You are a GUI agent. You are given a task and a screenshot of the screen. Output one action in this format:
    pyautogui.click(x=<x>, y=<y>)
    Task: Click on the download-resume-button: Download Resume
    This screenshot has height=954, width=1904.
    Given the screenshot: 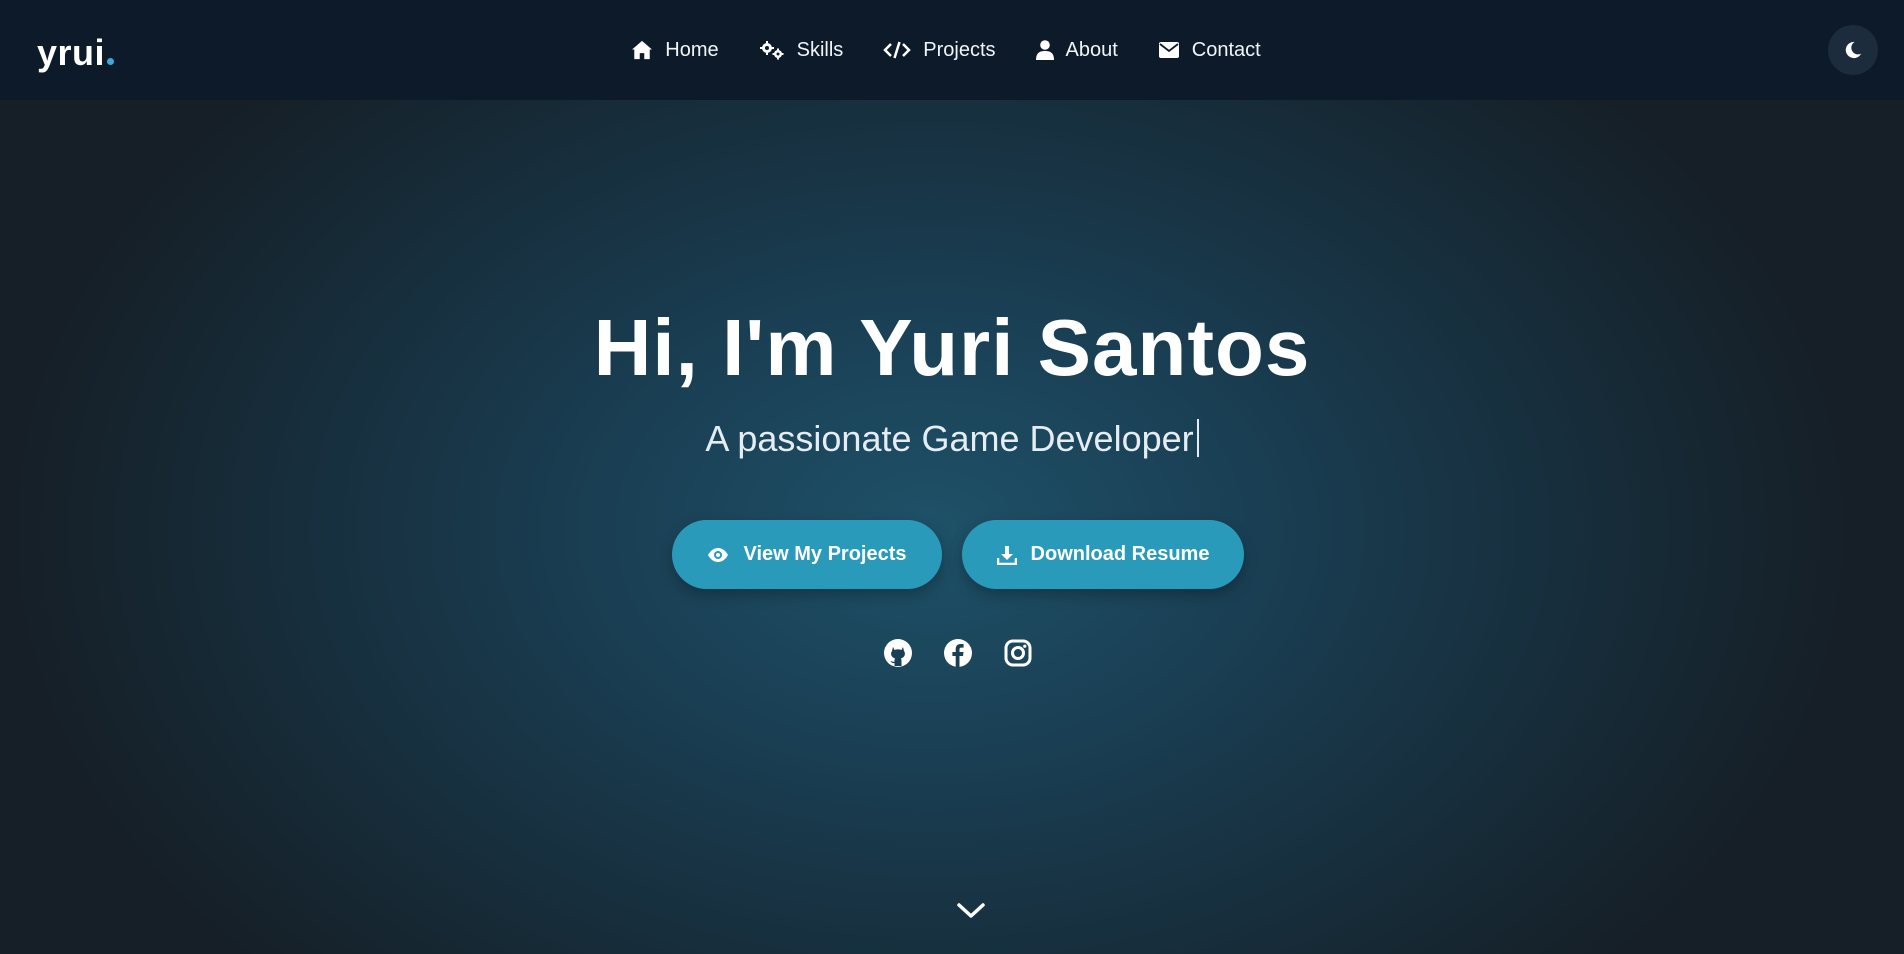 What is the action you would take?
    pyautogui.click(x=1103, y=554)
    